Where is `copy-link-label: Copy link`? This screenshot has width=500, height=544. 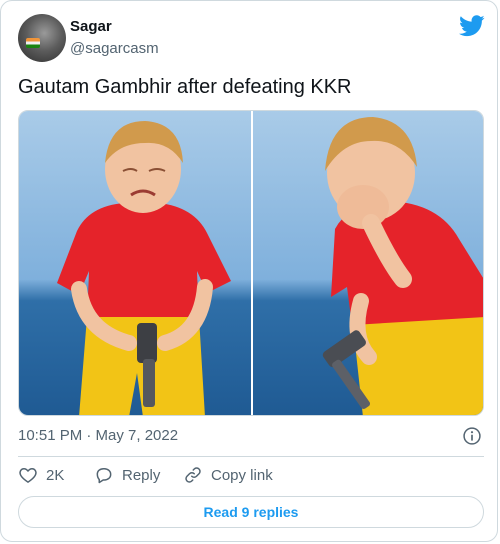
copy-link-label: Copy link is located at coordinates (242, 475).